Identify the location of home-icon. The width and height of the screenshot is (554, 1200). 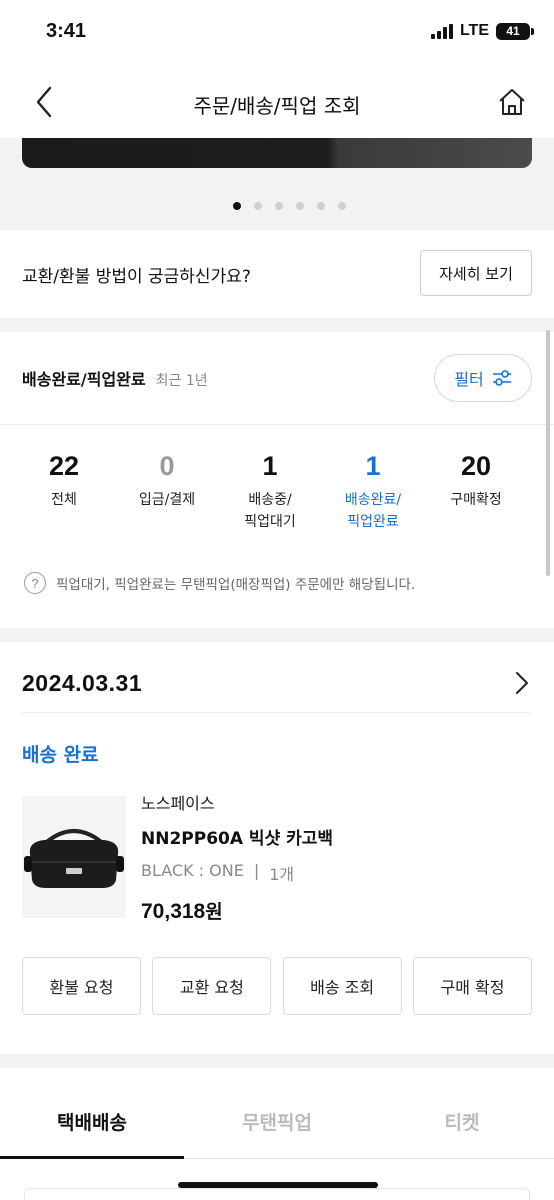
(512, 102).